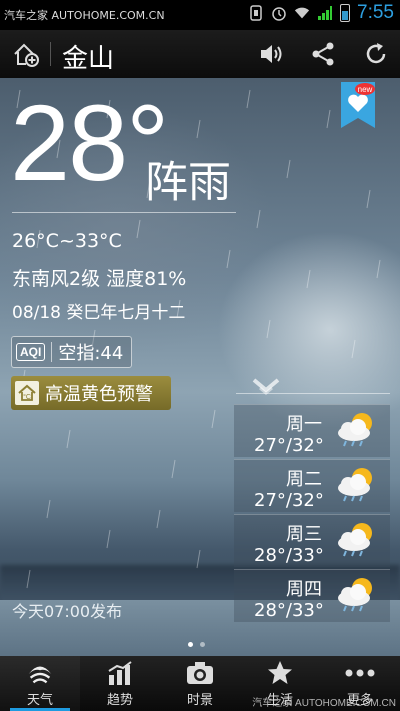 The width and height of the screenshot is (400, 711). Describe the element at coordinates (323, 54) in the screenshot. I see `share-icon` at that location.